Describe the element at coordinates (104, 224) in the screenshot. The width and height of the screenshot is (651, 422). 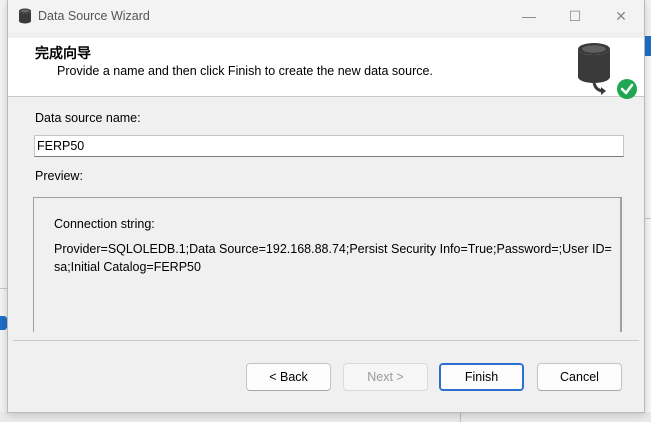
I see `connection-string-label: Connection string:` at that location.